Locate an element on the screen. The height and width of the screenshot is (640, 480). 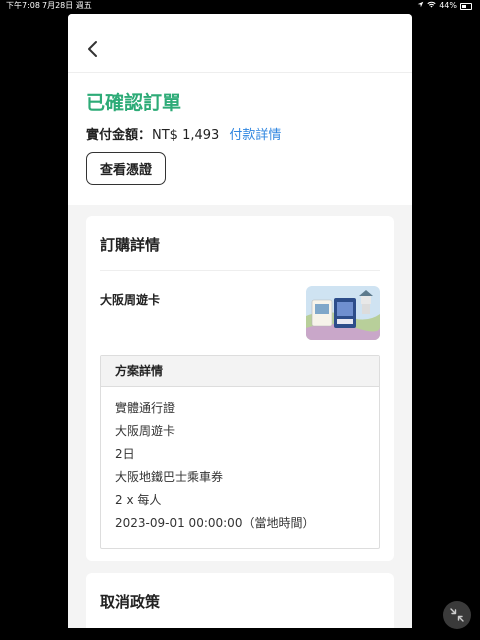
wifi-icon is located at coordinates (431, 6).